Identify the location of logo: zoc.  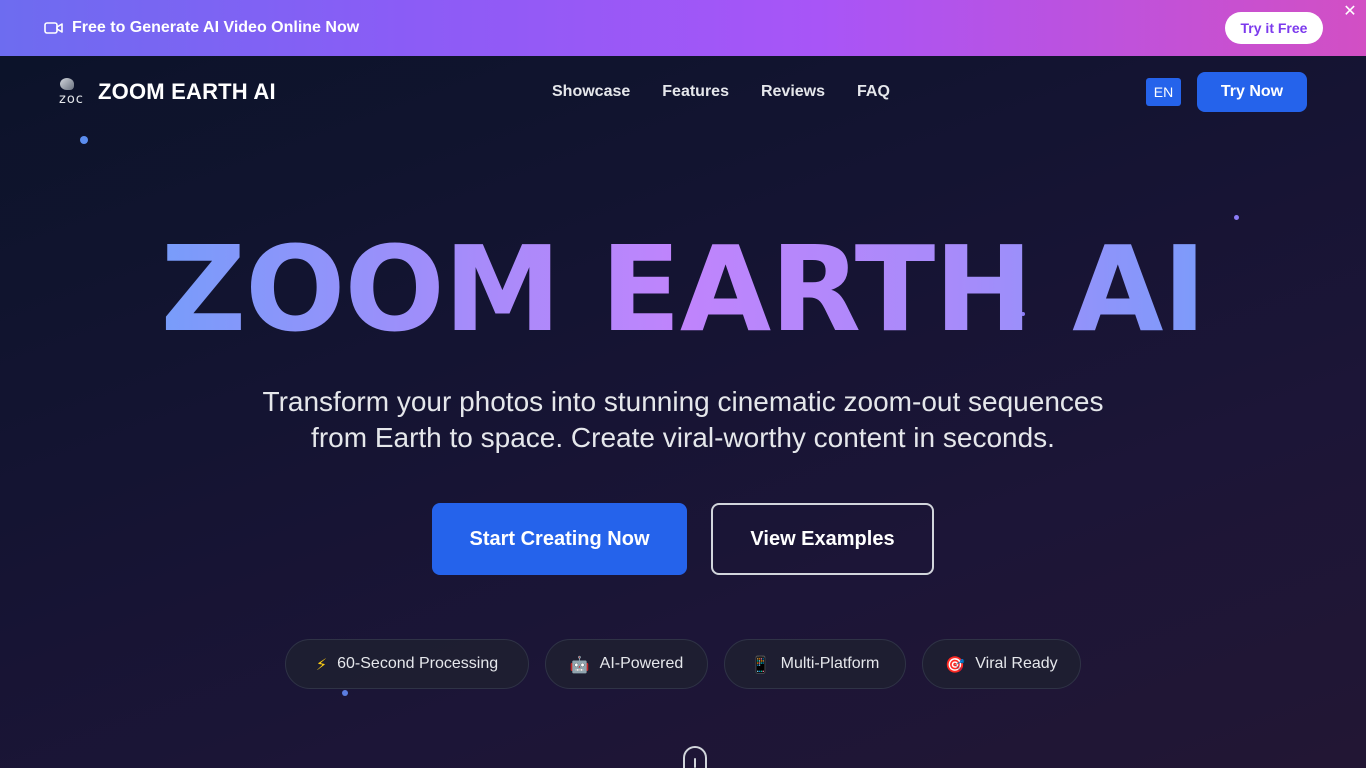
(74, 92).